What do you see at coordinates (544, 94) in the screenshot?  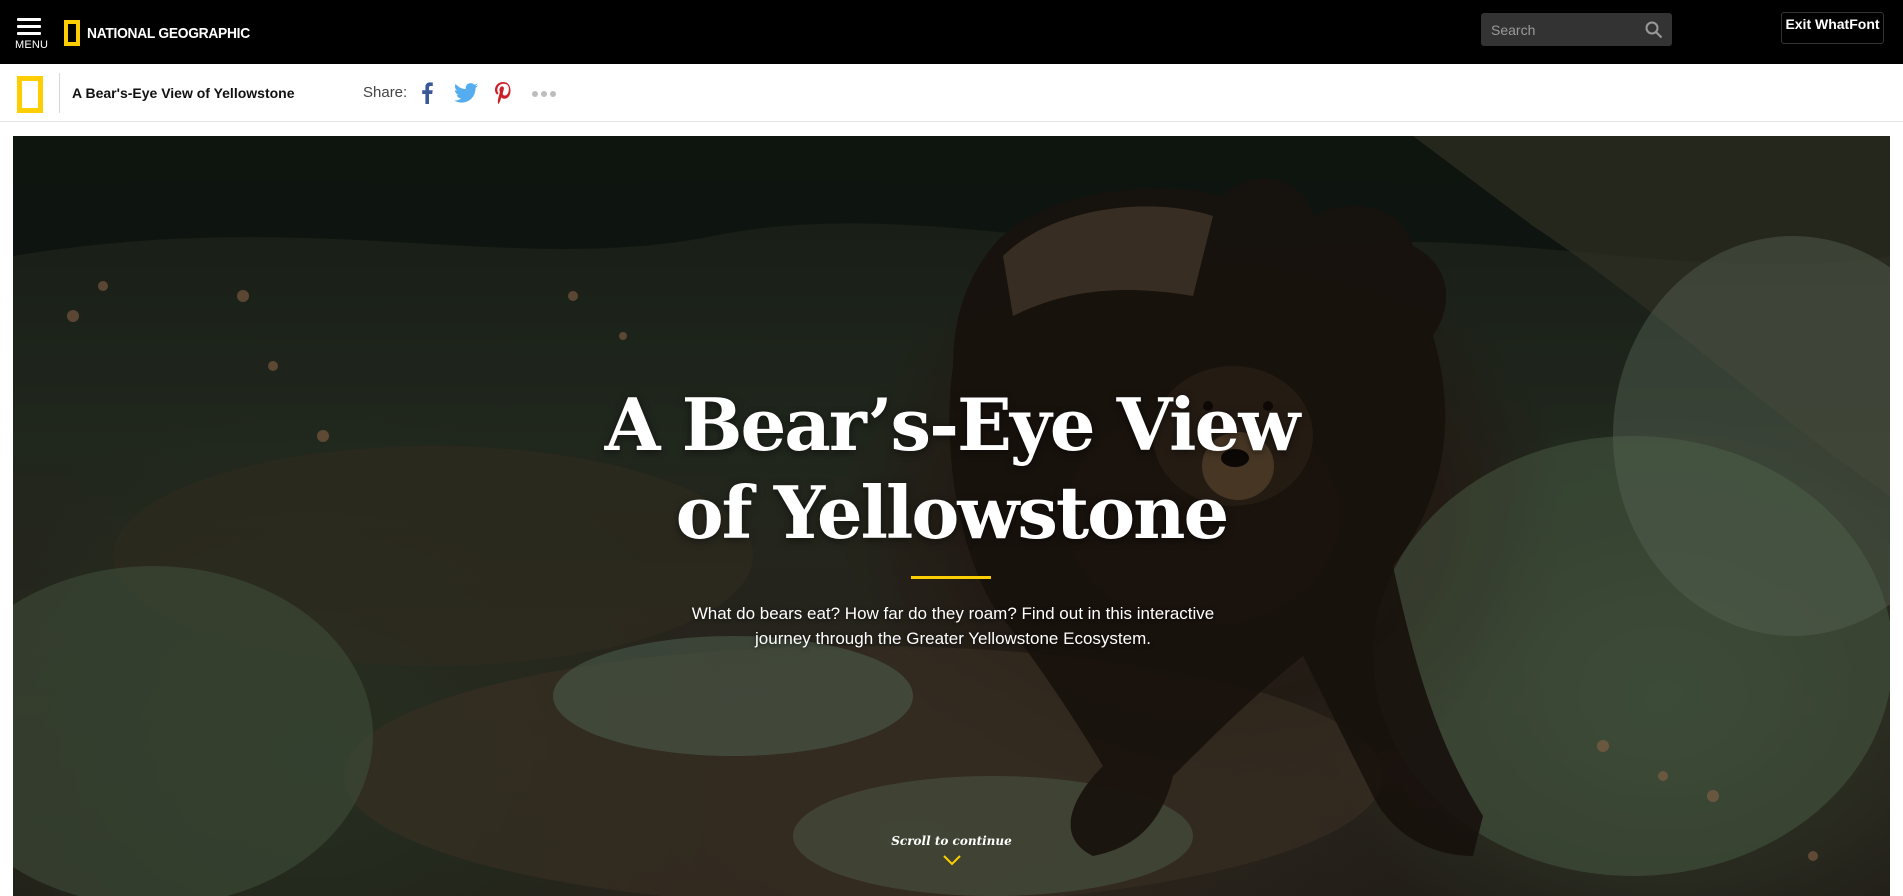 I see `more-dots-icon` at bounding box center [544, 94].